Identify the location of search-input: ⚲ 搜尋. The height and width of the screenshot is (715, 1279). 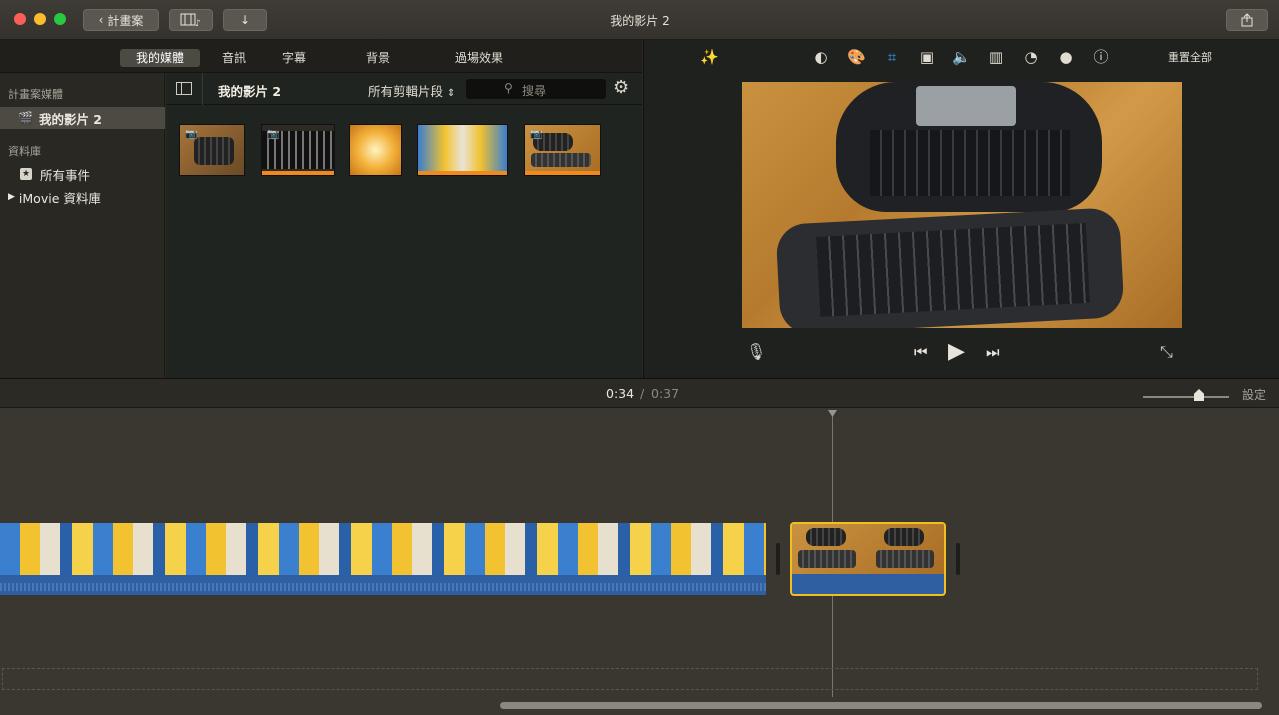
(536, 89).